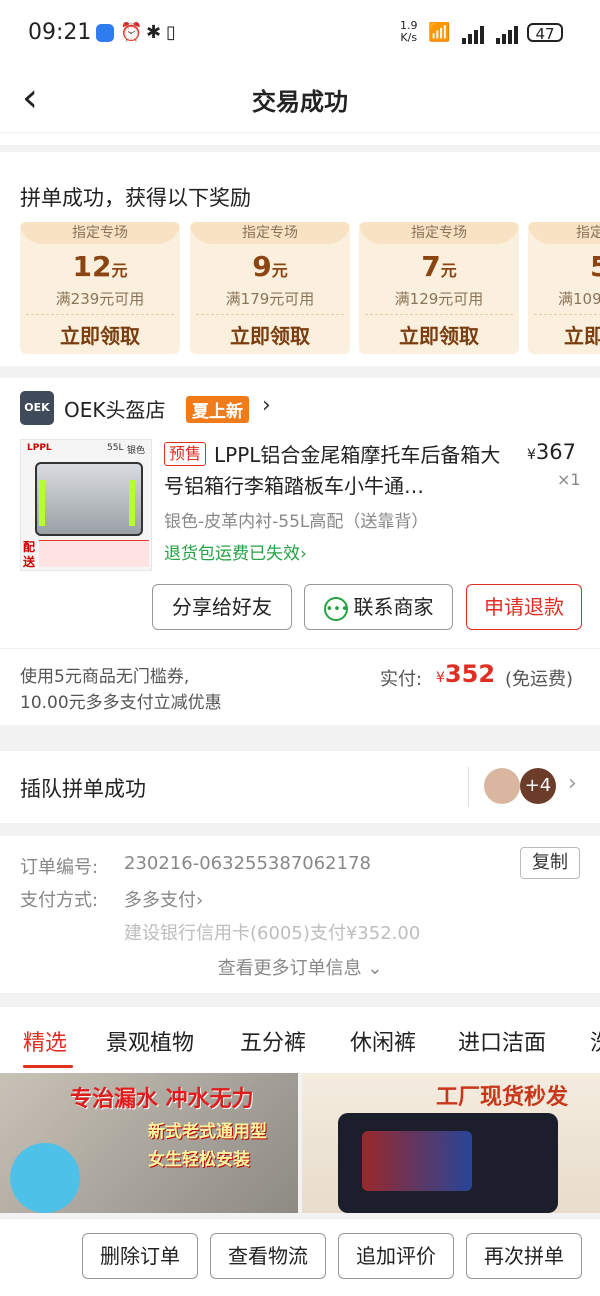 The image size is (600, 1296). What do you see at coordinates (37, 408) in the screenshot?
I see `shop-logo: OEK` at bounding box center [37, 408].